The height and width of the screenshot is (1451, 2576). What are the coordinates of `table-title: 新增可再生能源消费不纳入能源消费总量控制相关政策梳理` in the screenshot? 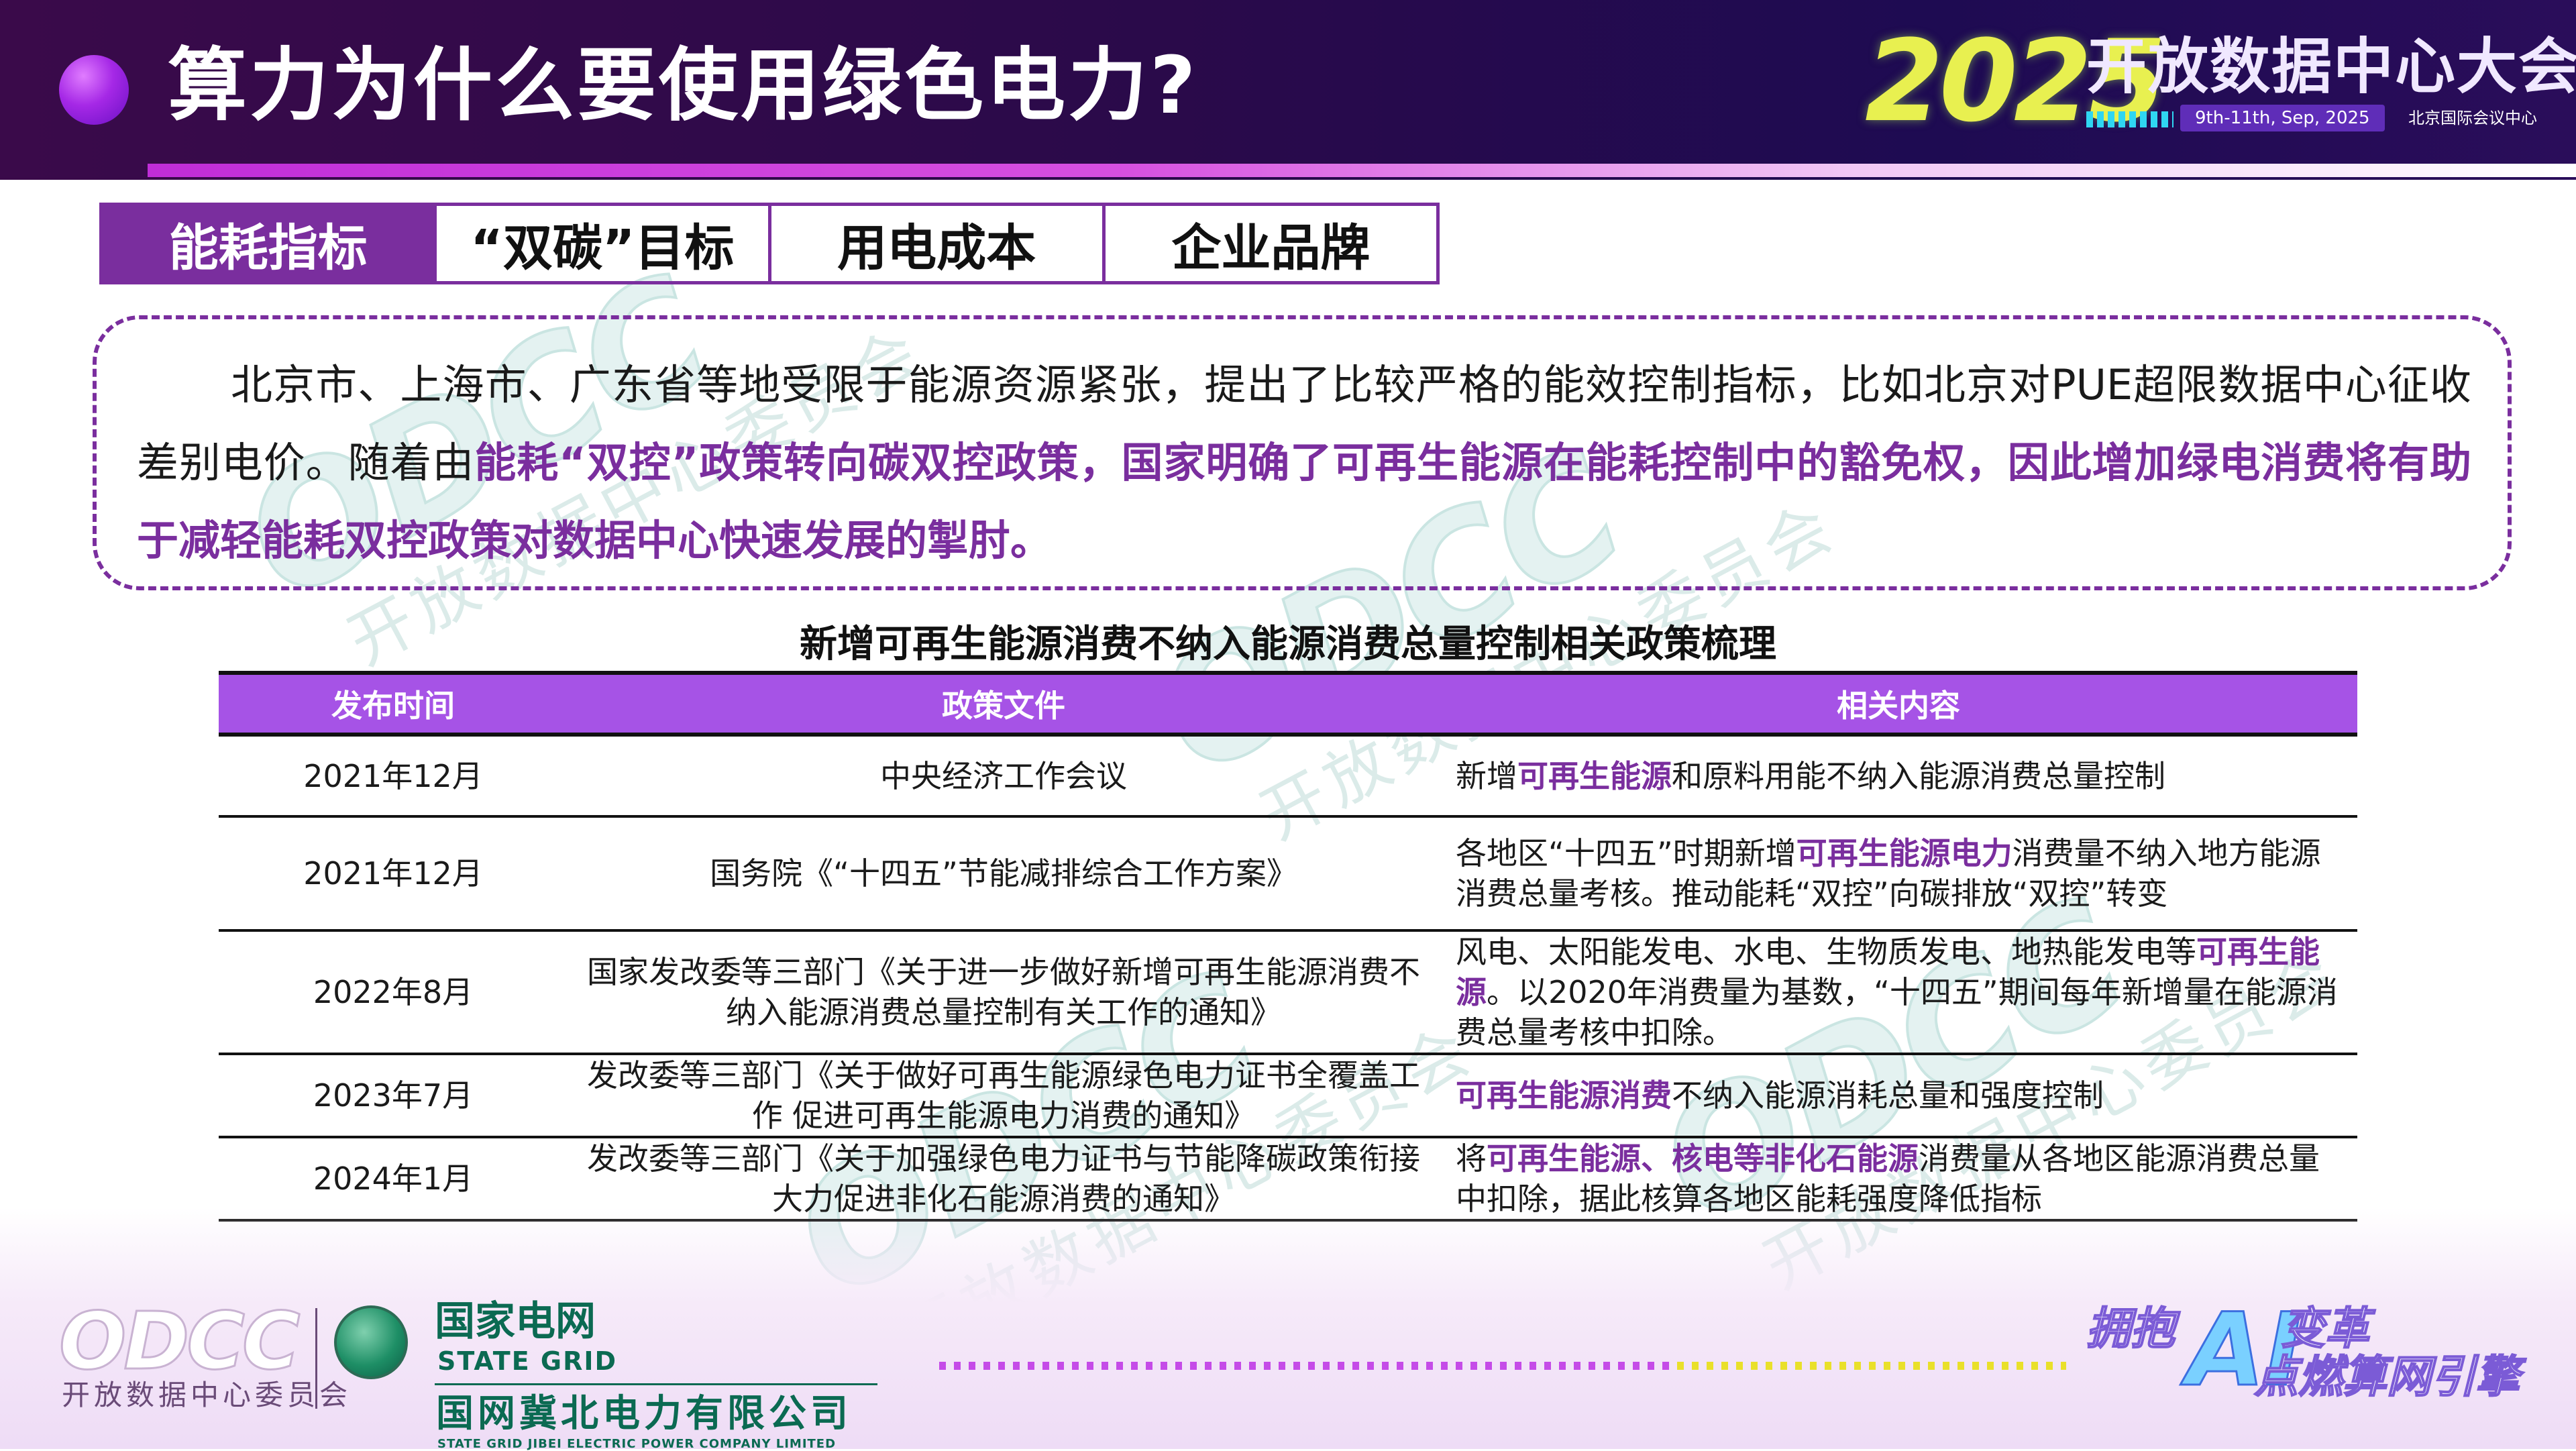 It's located at (1288, 644).